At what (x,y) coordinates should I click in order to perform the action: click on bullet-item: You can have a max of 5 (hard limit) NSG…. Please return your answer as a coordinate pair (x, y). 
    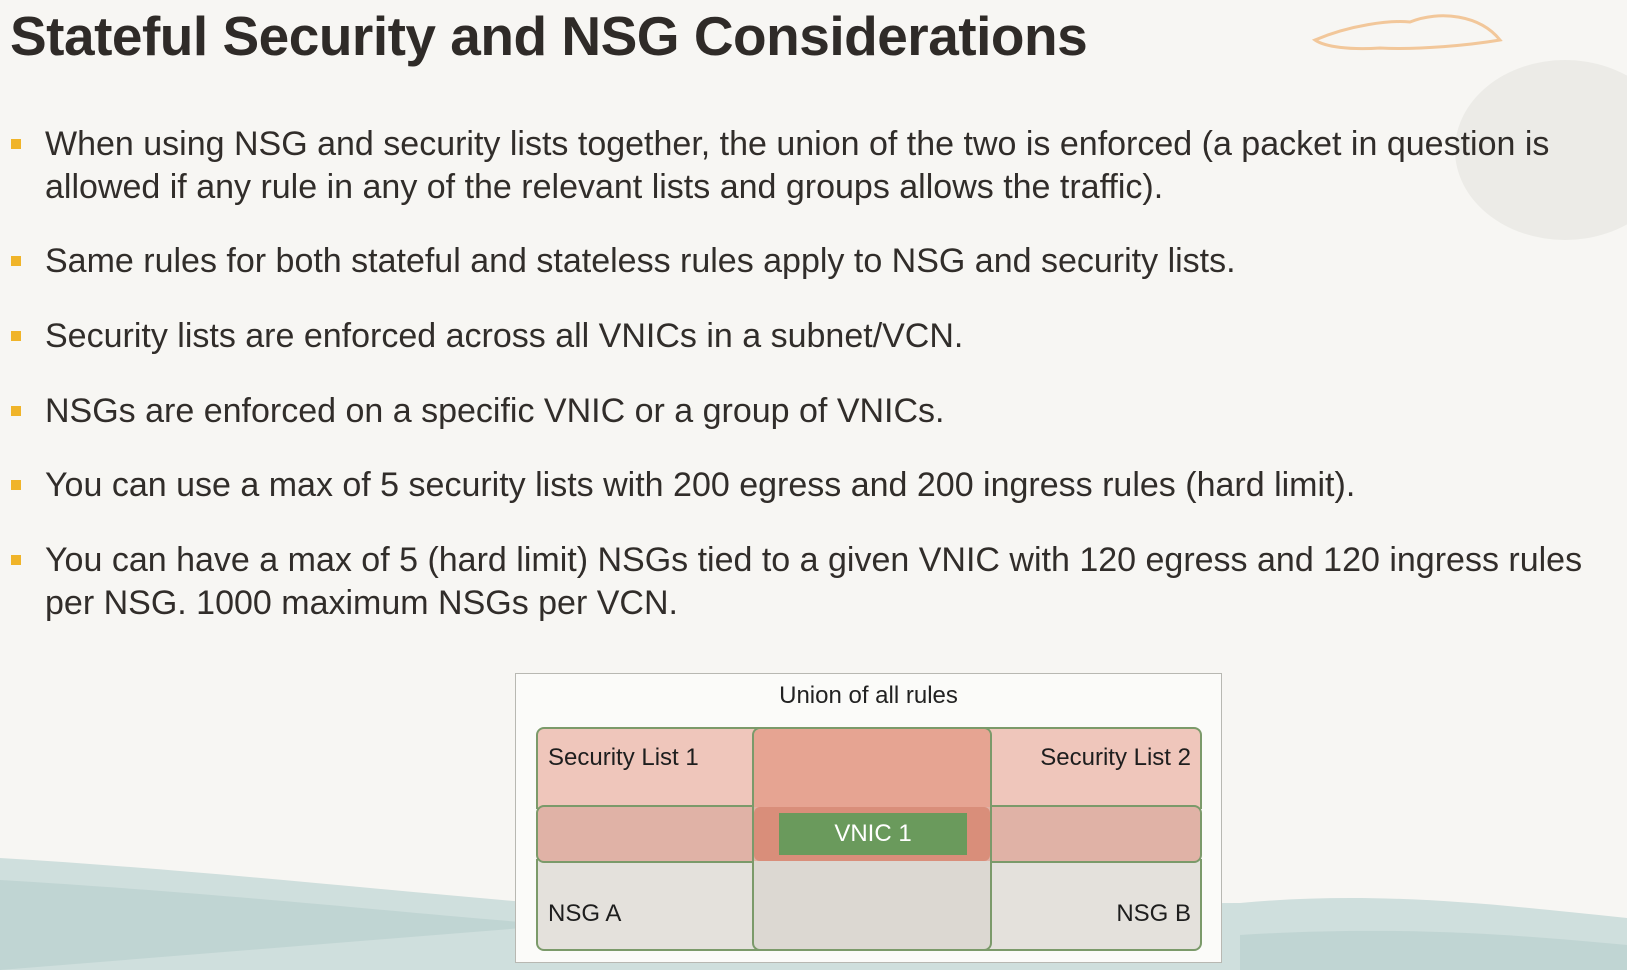
    Looking at the image, I should click on (818, 582).